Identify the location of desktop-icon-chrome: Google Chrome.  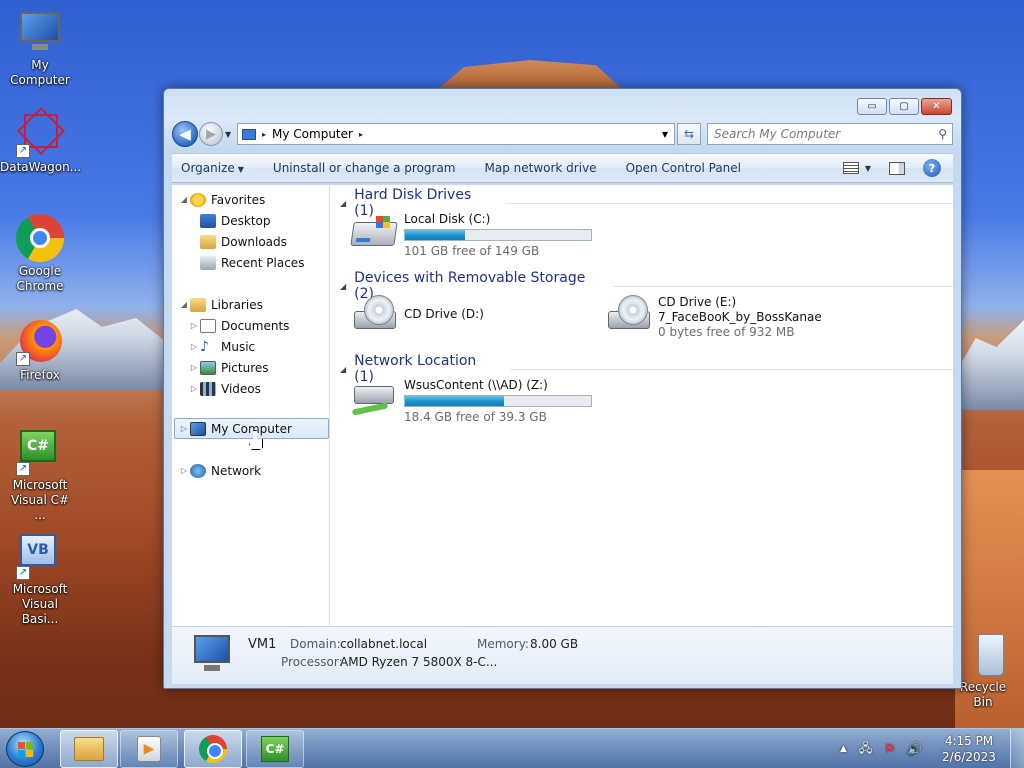
(40, 254).